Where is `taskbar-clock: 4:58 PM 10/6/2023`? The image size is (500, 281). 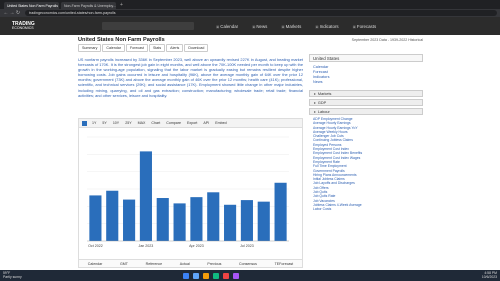 taskbar-clock: 4:58 PM 10/6/2023 is located at coordinates (489, 275).